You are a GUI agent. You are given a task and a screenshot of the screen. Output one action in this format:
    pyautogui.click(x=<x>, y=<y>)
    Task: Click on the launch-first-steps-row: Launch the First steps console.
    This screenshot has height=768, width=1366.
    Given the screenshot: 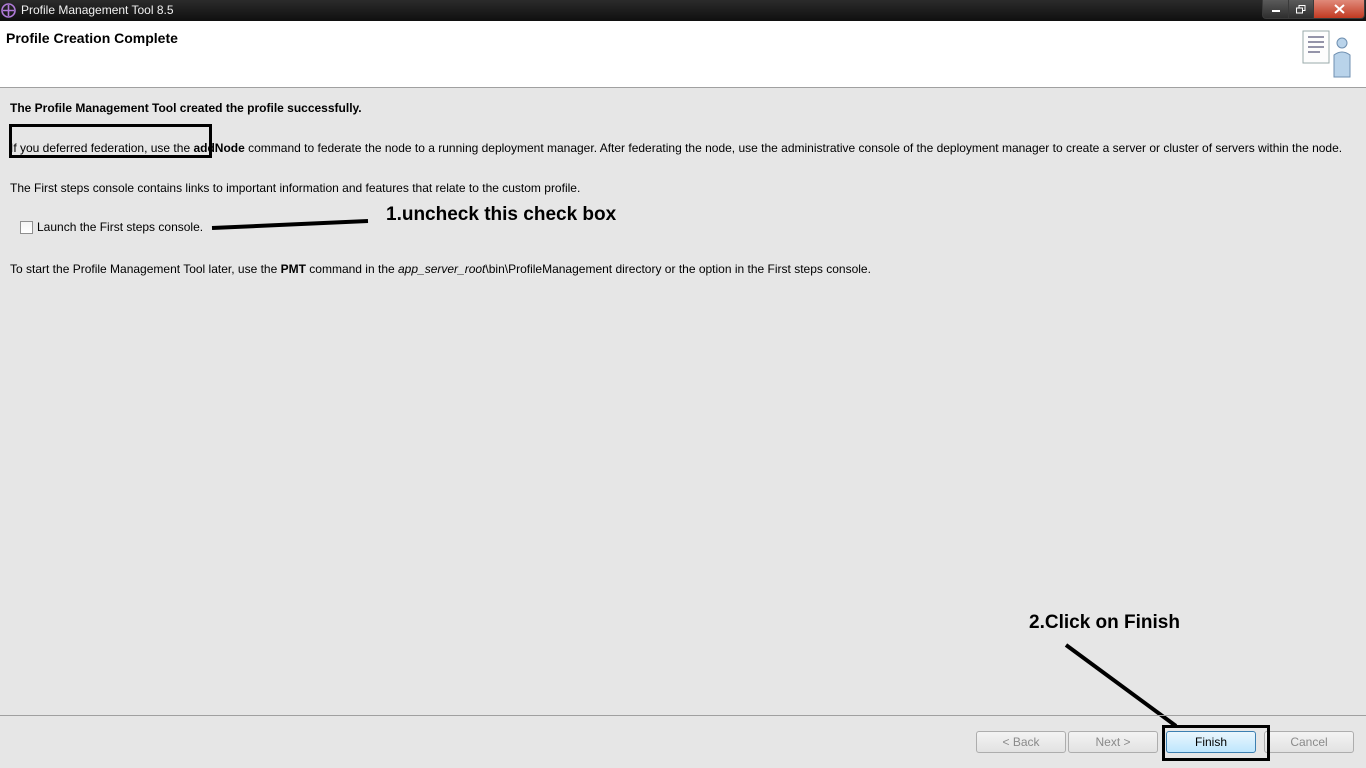 What is the action you would take?
    pyautogui.click(x=111, y=227)
    